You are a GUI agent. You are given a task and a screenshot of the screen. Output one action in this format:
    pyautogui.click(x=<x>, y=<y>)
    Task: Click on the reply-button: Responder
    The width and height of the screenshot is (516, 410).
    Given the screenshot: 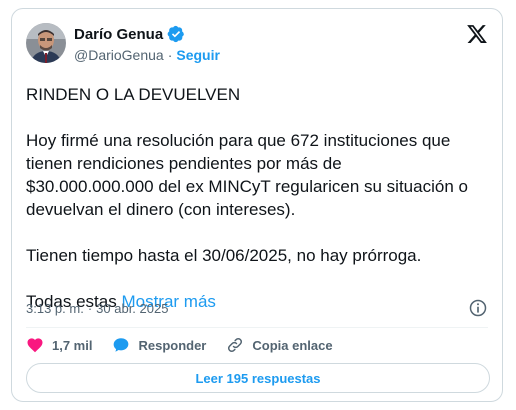 What is the action you would take?
    pyautogui.click(x=159, y=345)
    